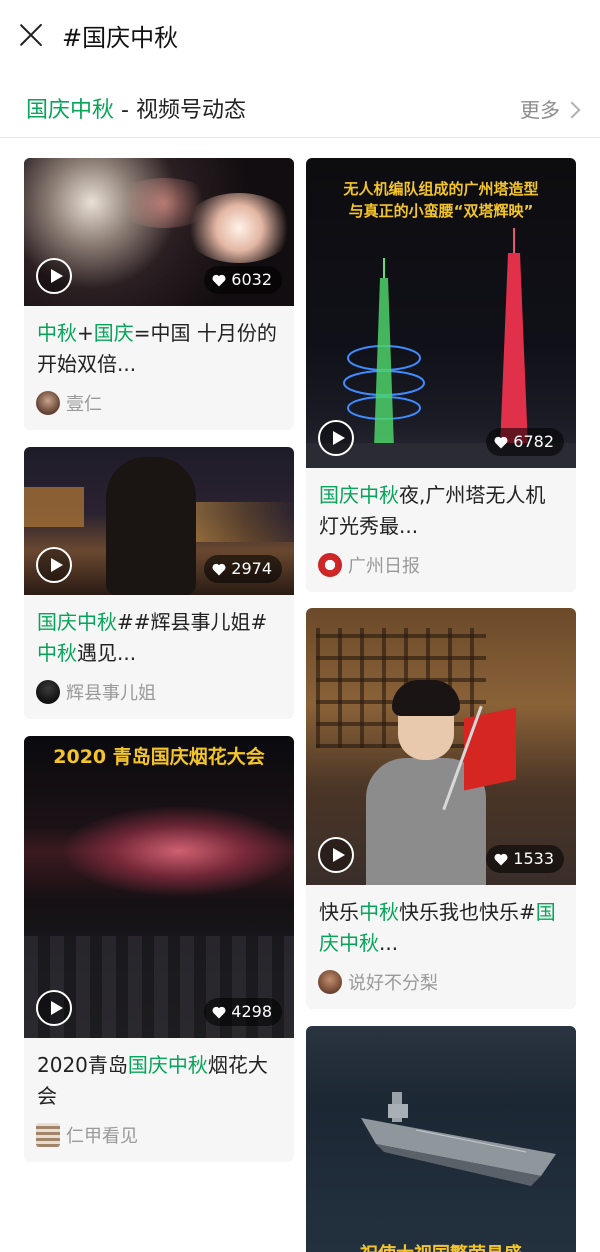 The width and height of the screenshot is (600, 1252). Describe the element at coordinates (120, 38) in the screenshot. I see `search-title: #国庆中秋` at that location.